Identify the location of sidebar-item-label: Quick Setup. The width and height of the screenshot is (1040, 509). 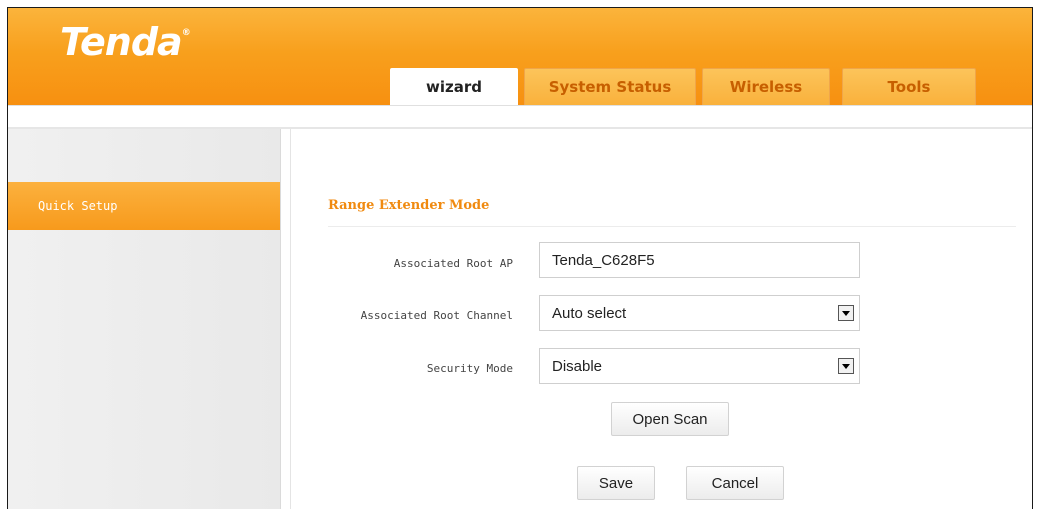
(78, 206).